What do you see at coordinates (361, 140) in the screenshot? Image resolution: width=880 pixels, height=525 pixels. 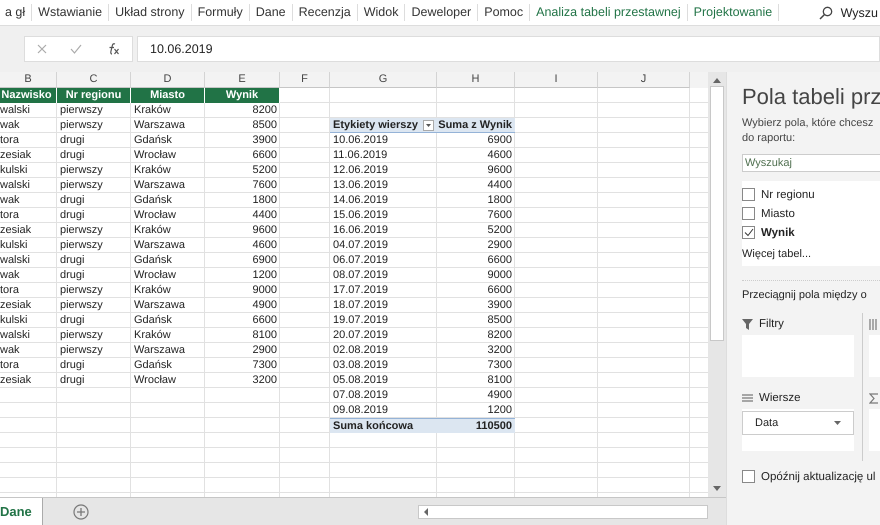 I see `pivot-cell-text: 10.06.2019` at bounding box center [361, 140].